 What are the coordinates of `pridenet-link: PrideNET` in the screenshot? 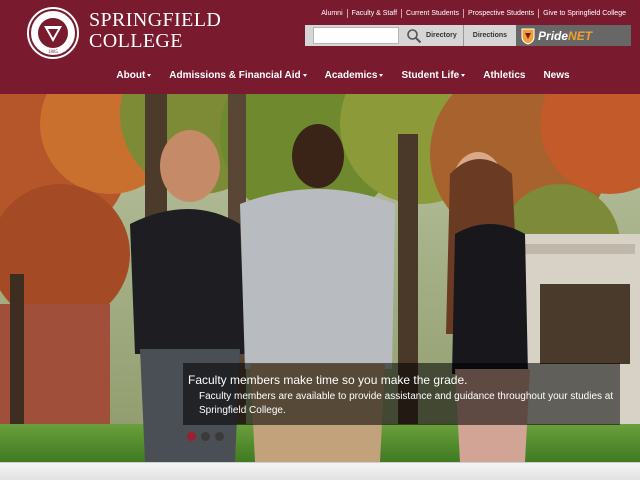 It's located at (573, 35).